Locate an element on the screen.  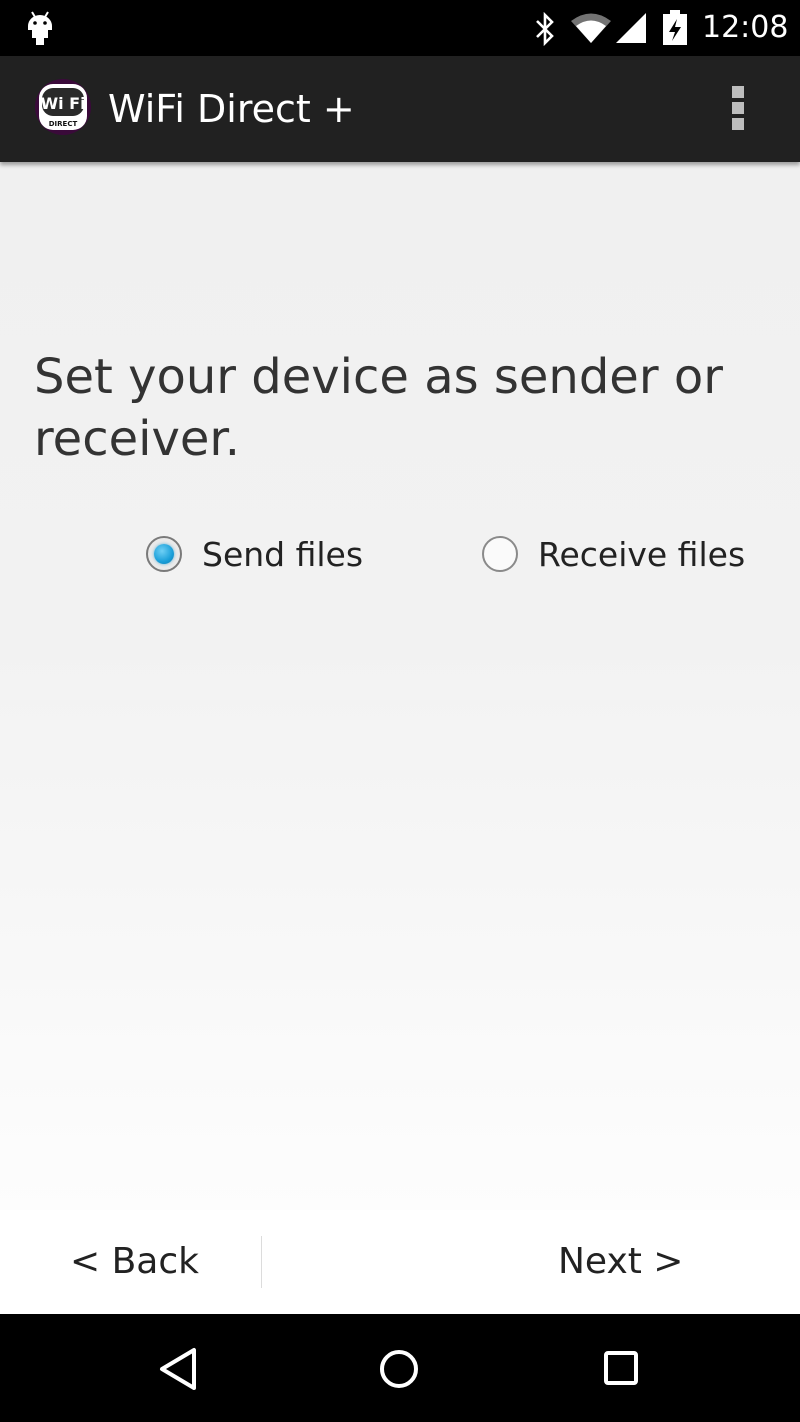
recents-square-icon is located at coordinates (621, 1369).